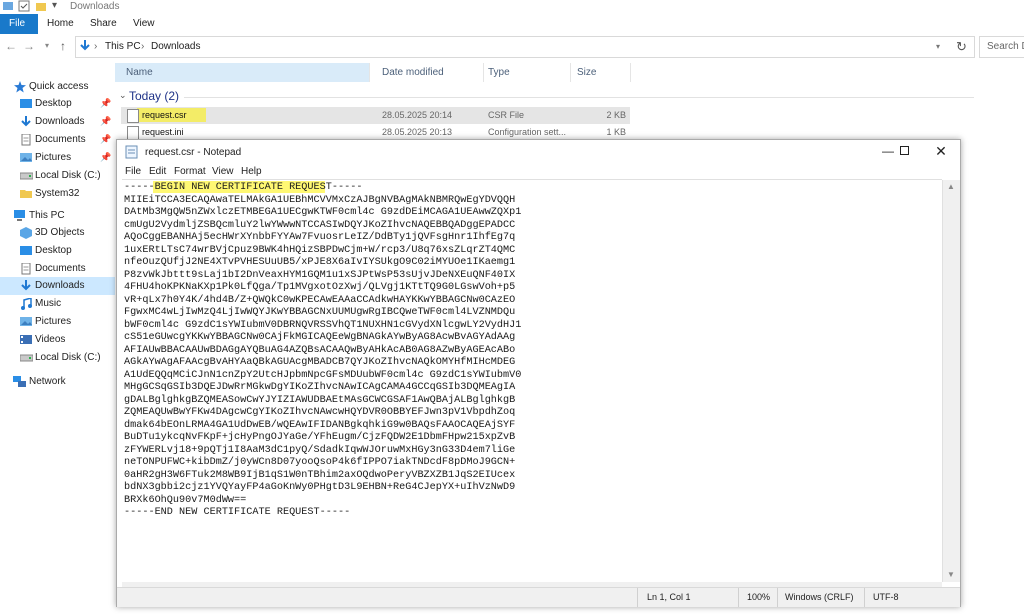 The width and height of the screenshot is (1024, 614). I want to click on nav-videos: Videos, so click(57, 340).